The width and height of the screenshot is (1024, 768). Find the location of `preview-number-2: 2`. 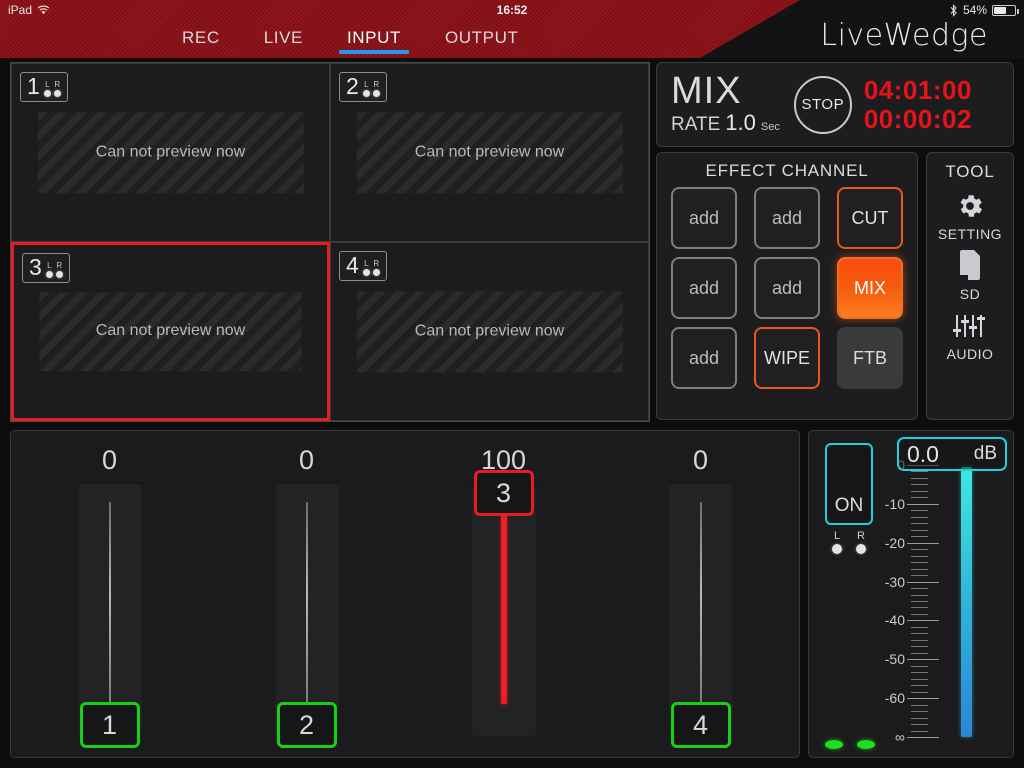

preview-number-2: 2 is located at coordinates (352, 86).